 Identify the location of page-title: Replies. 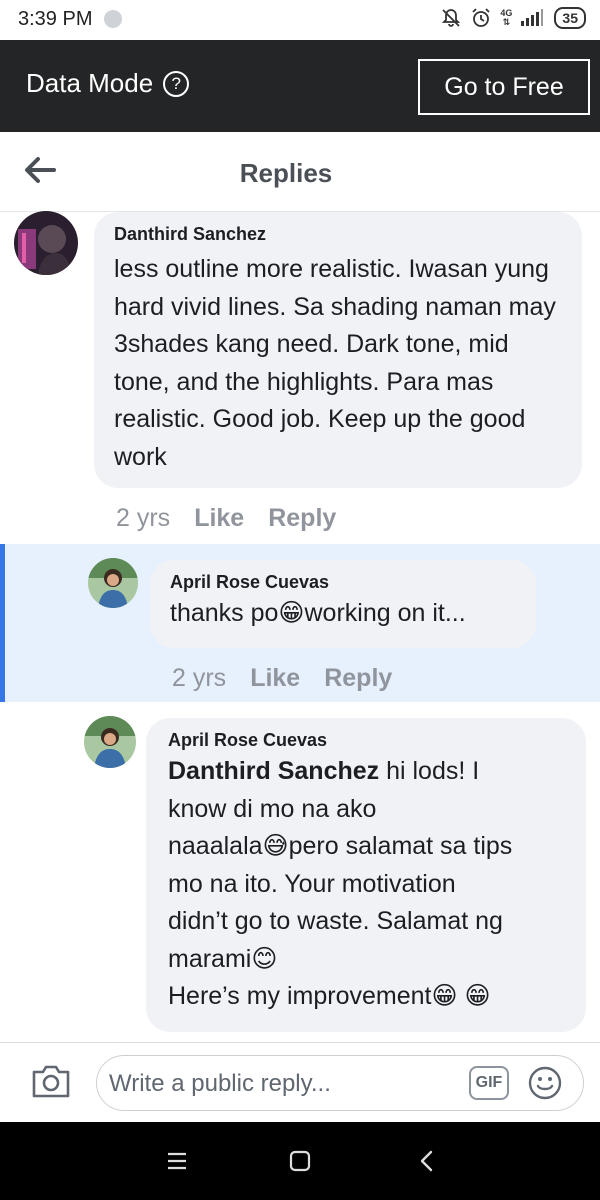
(286, 173).